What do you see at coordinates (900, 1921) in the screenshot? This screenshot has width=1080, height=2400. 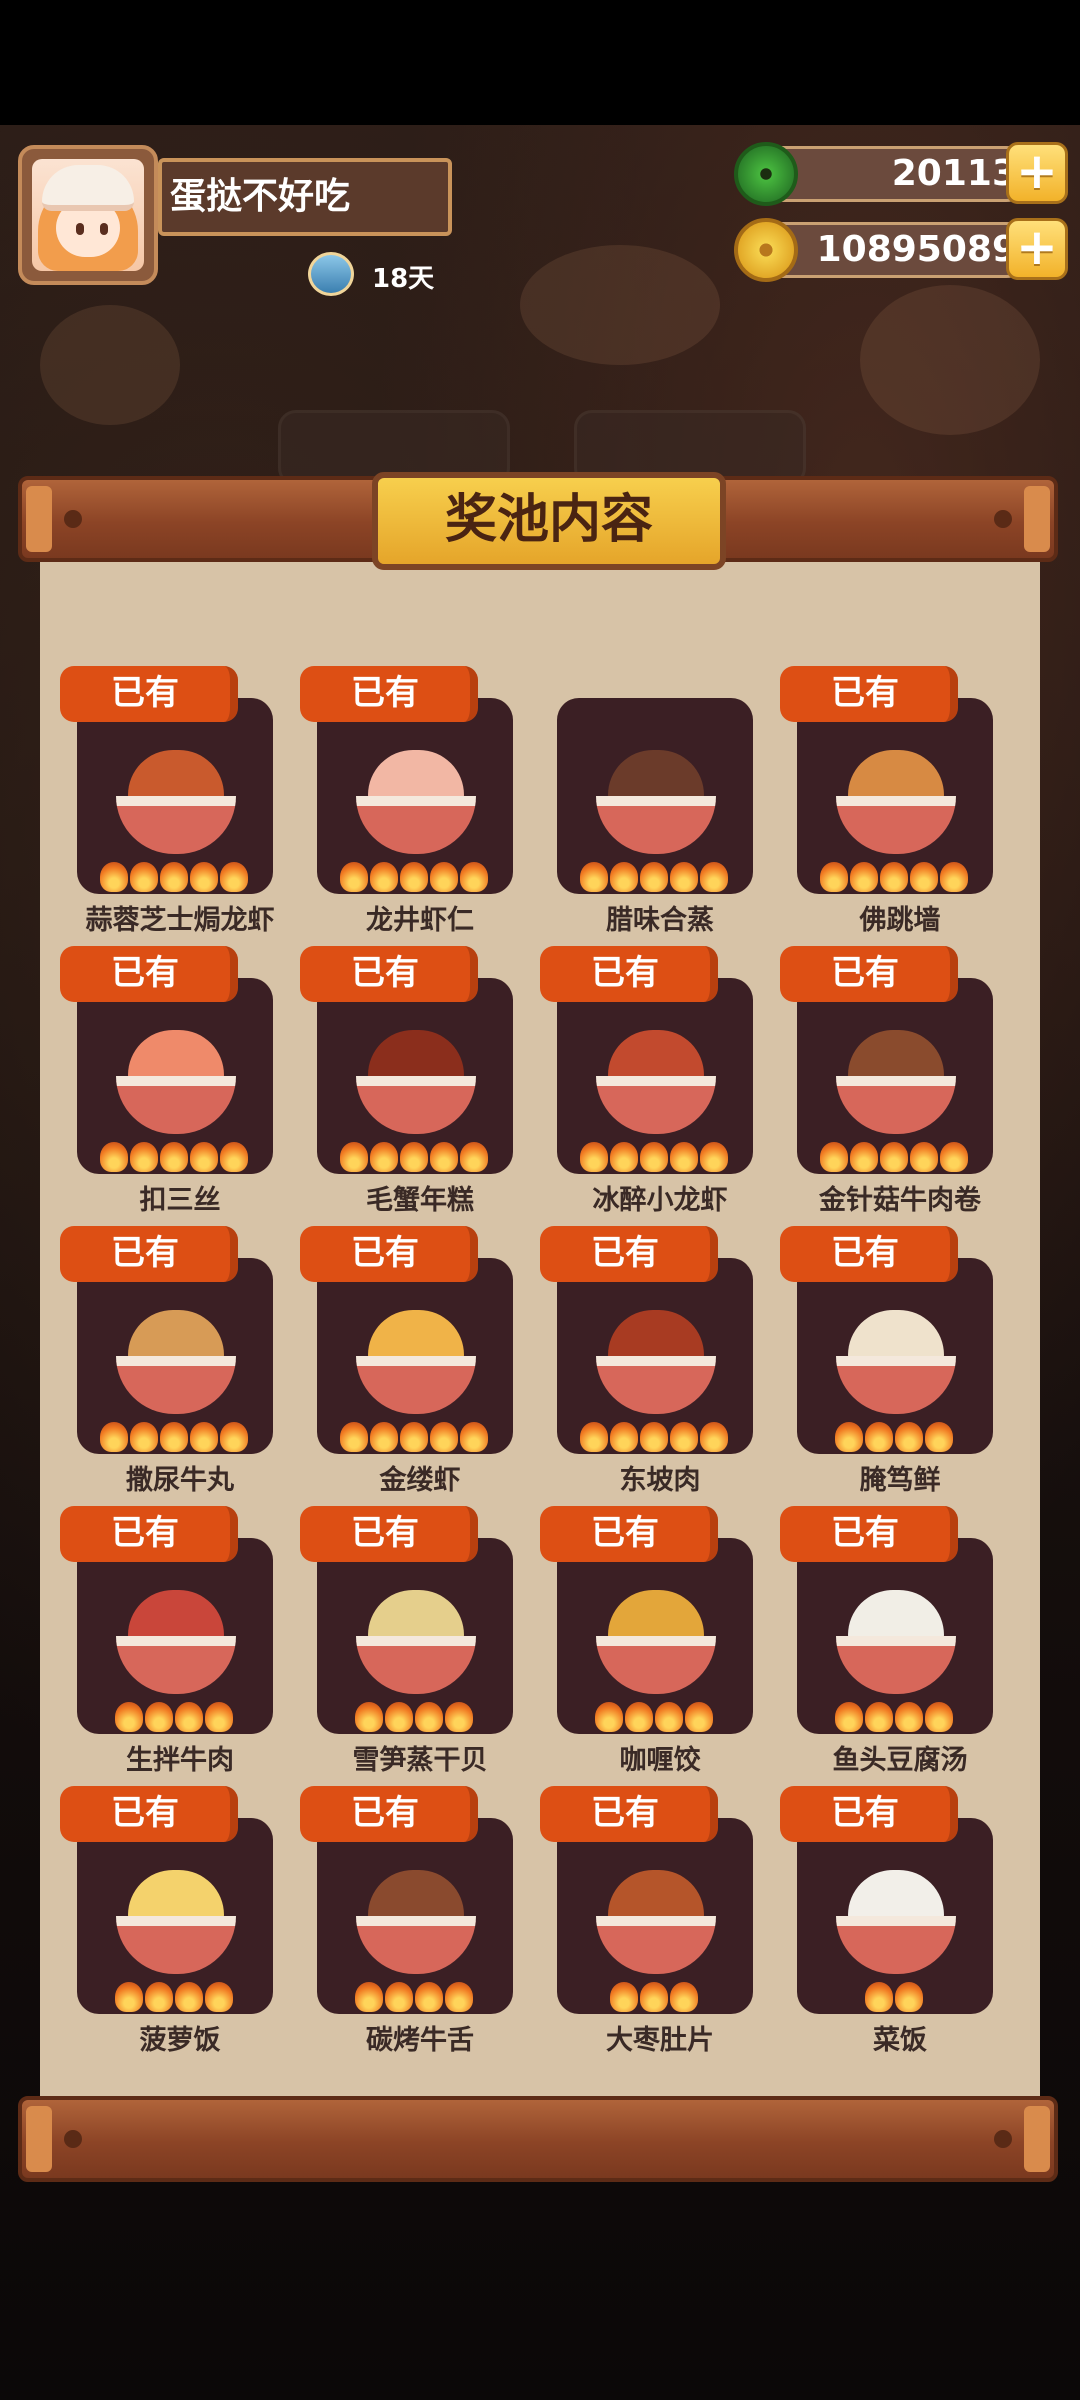 I see `dish-card: 已有菜饭` at bounding box center [900, 1921].